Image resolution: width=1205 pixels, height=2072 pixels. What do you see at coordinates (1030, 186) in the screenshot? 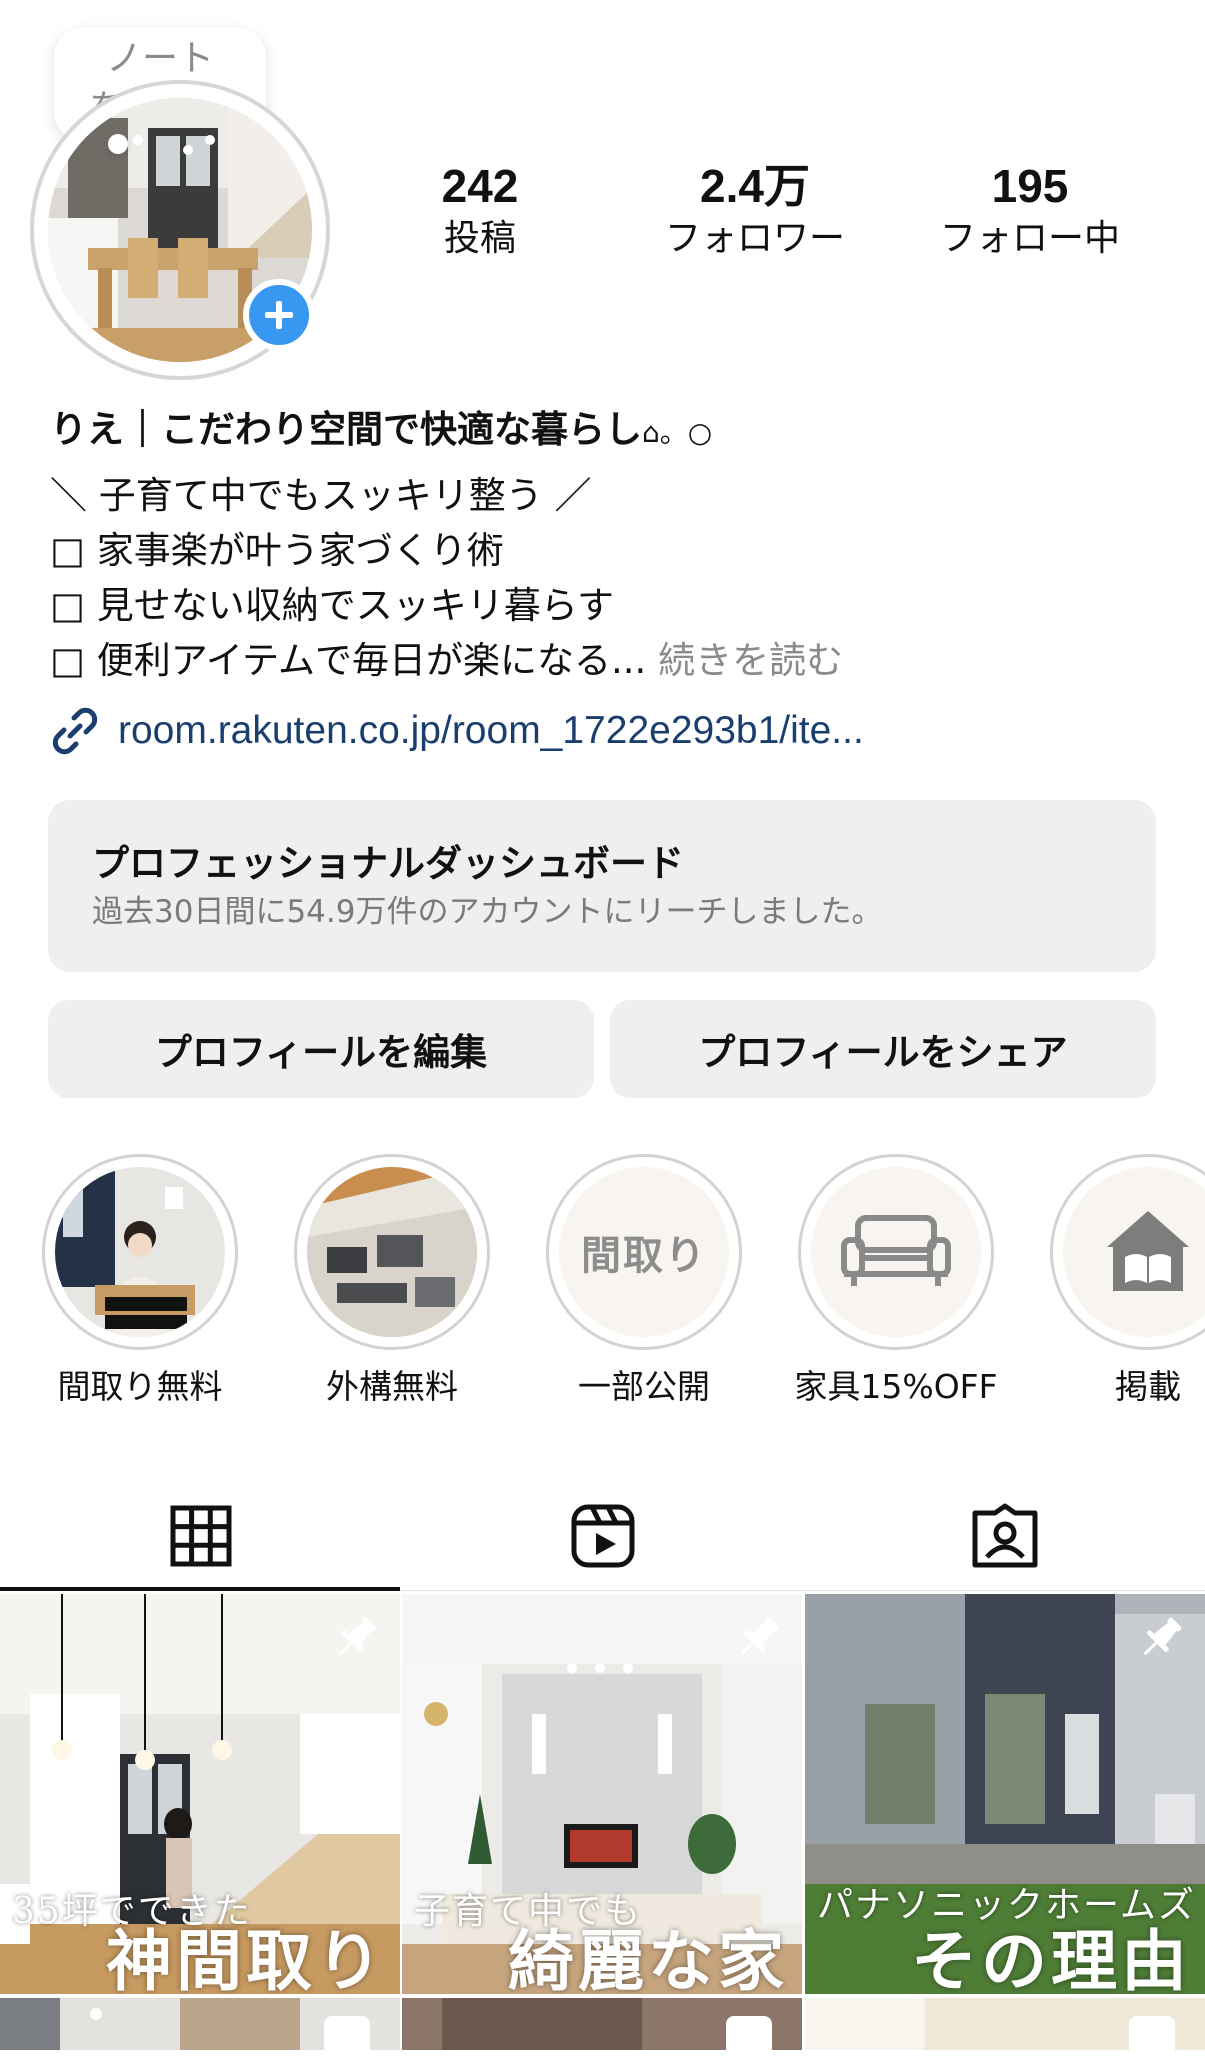
I see `stat-following-count: 195` at bounding box center [1030, 186].